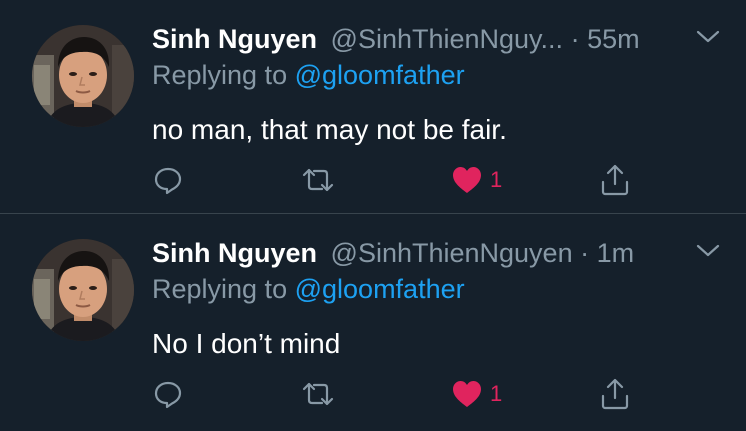 The width and height of the screenshot is (746, 431). What do you see at coordinates (452, 253) in the screenshot?
I see `author-handle: @SinhThienNguyen` at bounding box center [452, 253].